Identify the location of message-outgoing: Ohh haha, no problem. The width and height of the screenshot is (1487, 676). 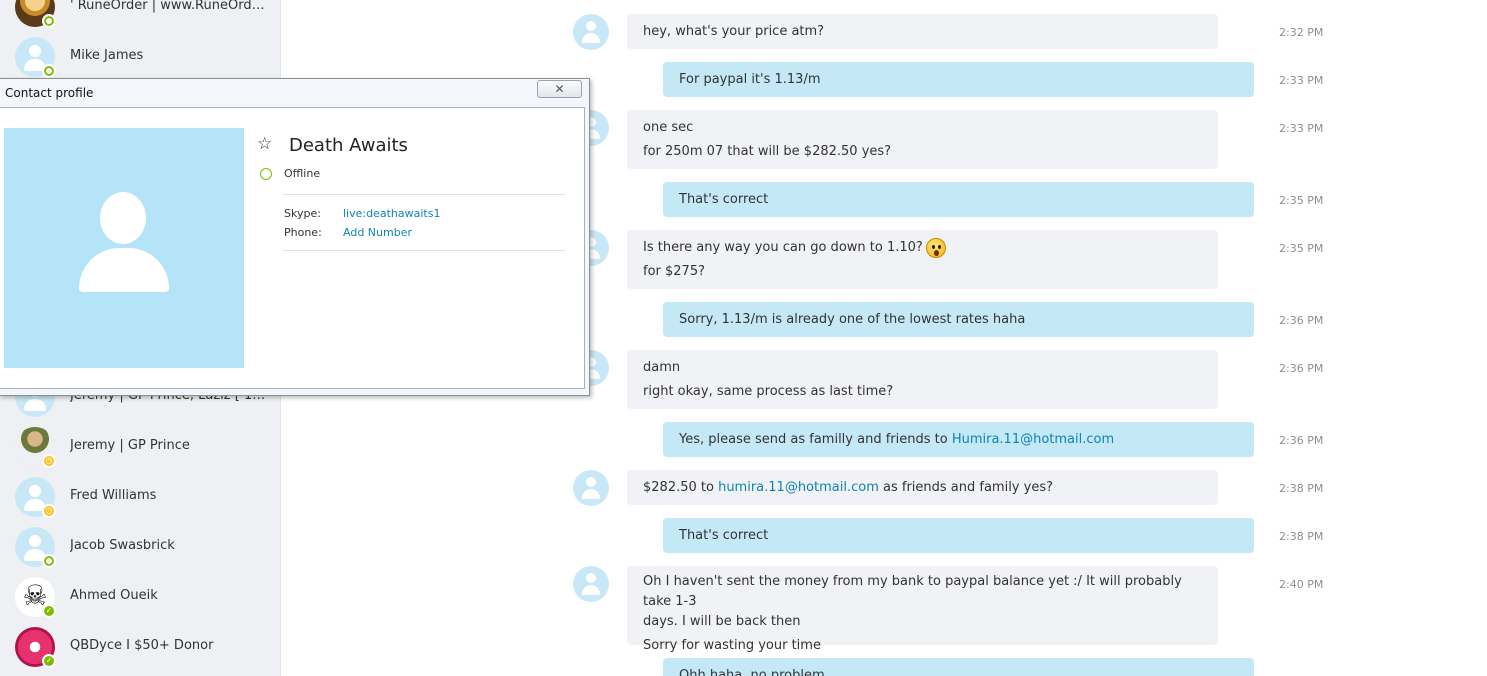
(958, 667).